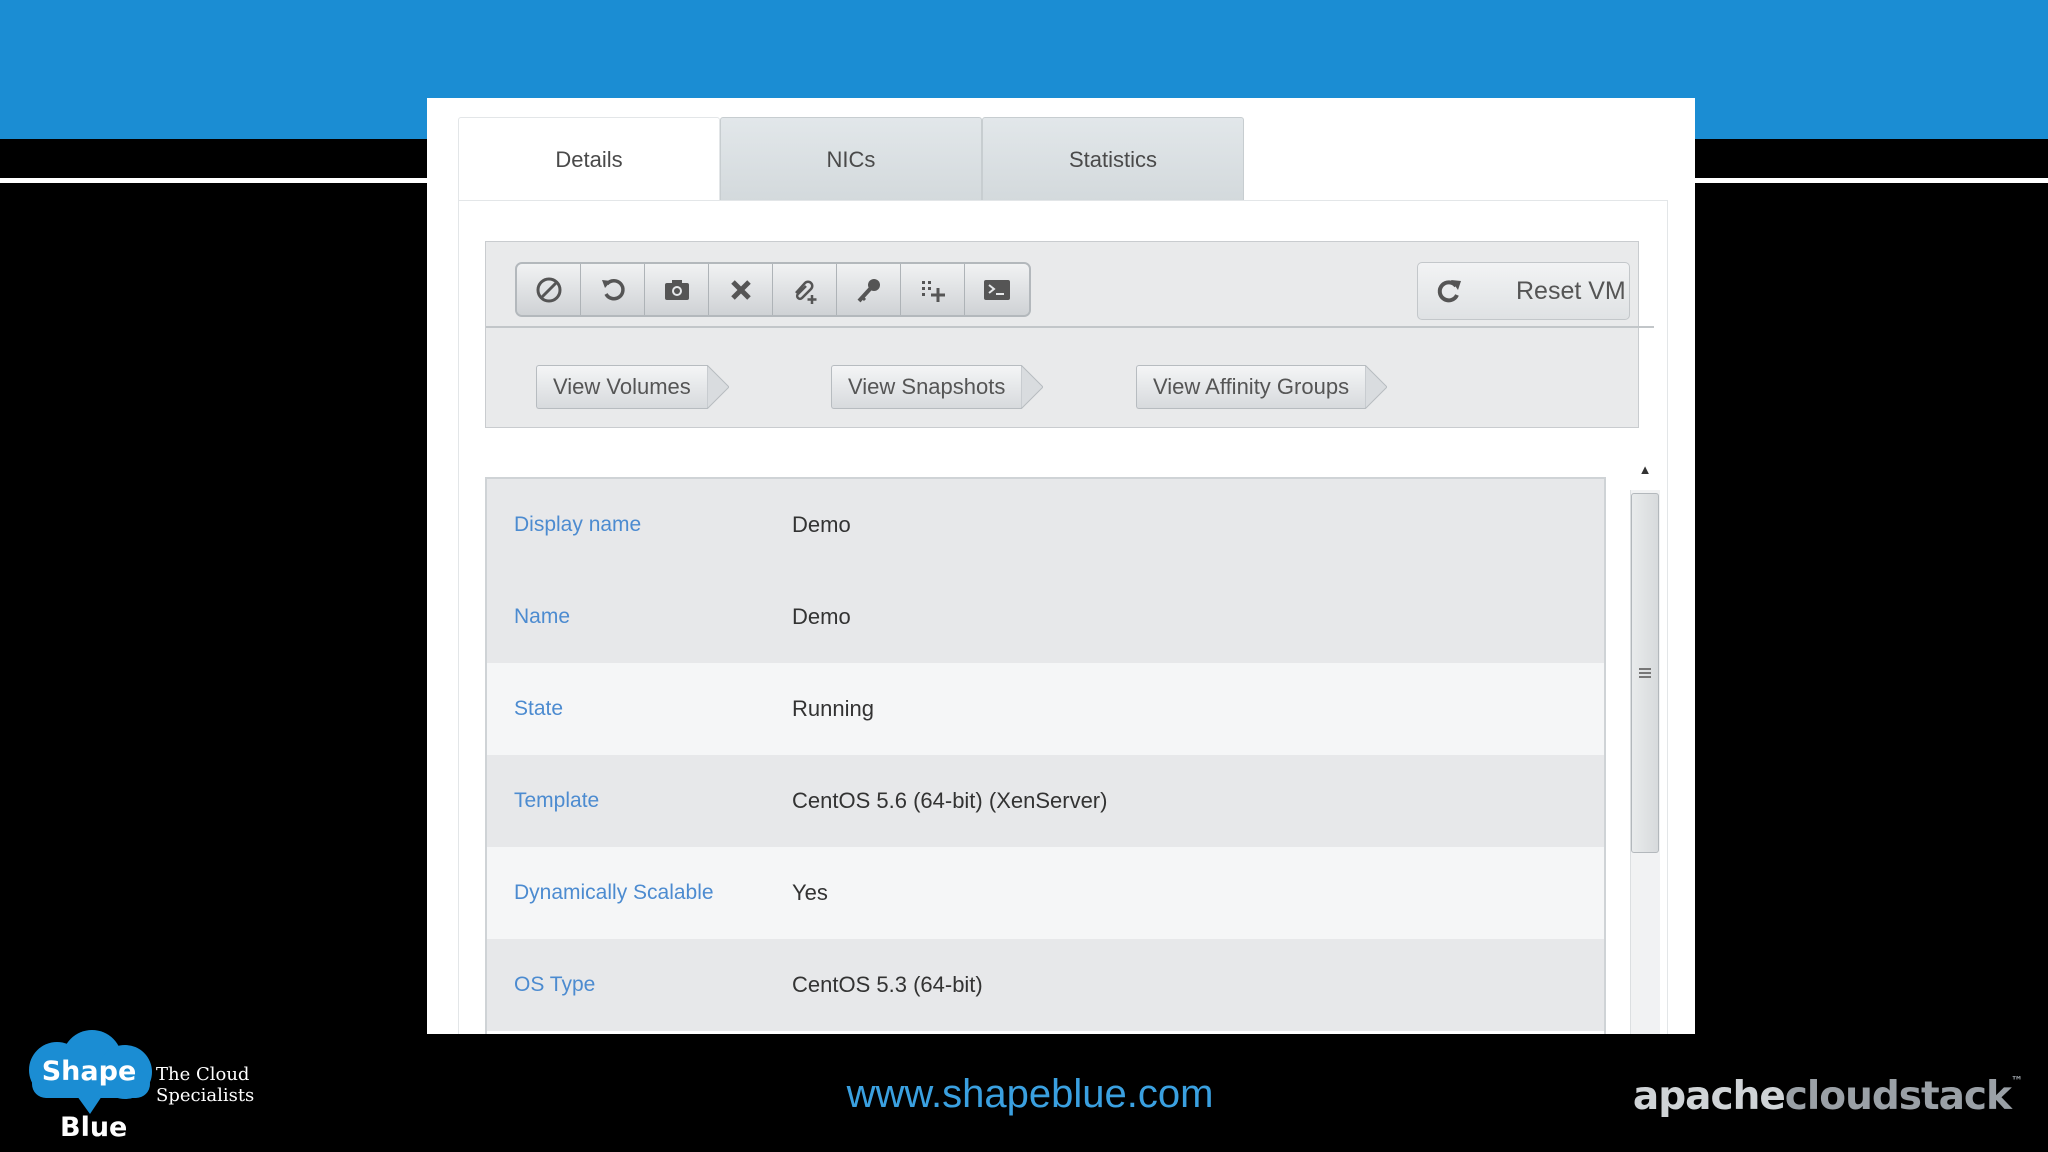 The image size is (2048, 1152). I want to click on detail-key: Dynamically Scalable, so click(614, 892).